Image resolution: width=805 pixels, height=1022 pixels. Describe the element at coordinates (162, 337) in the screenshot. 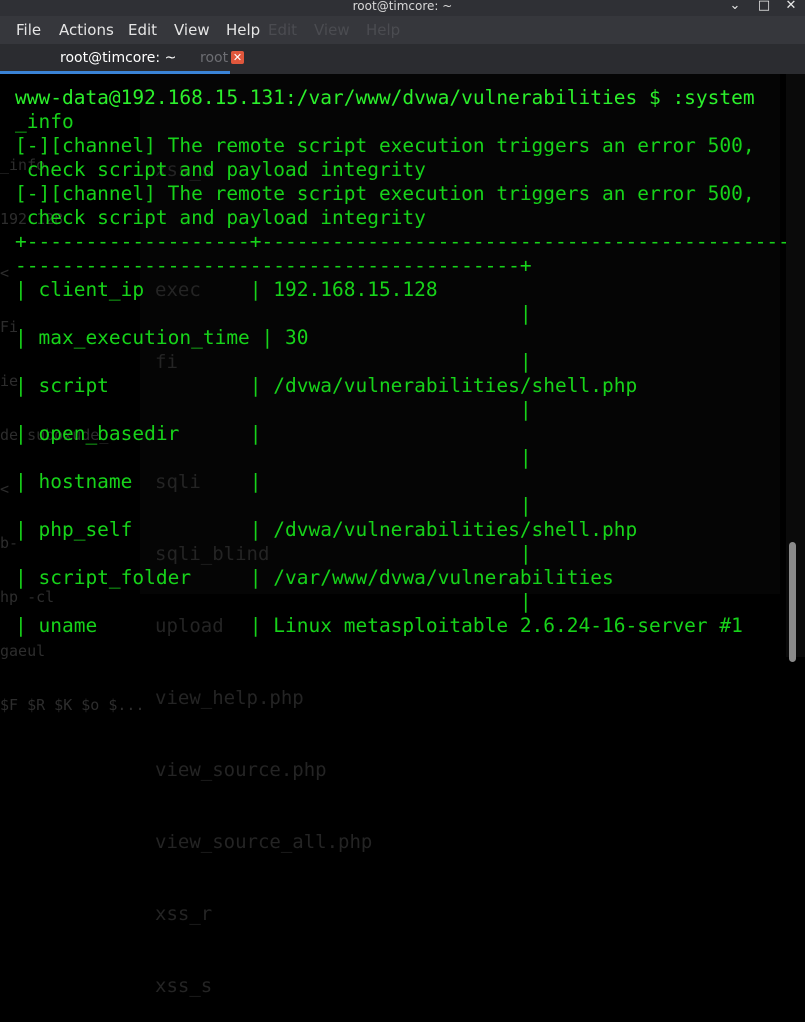

I see `table-row: | max_execution_time | 30` at that location.